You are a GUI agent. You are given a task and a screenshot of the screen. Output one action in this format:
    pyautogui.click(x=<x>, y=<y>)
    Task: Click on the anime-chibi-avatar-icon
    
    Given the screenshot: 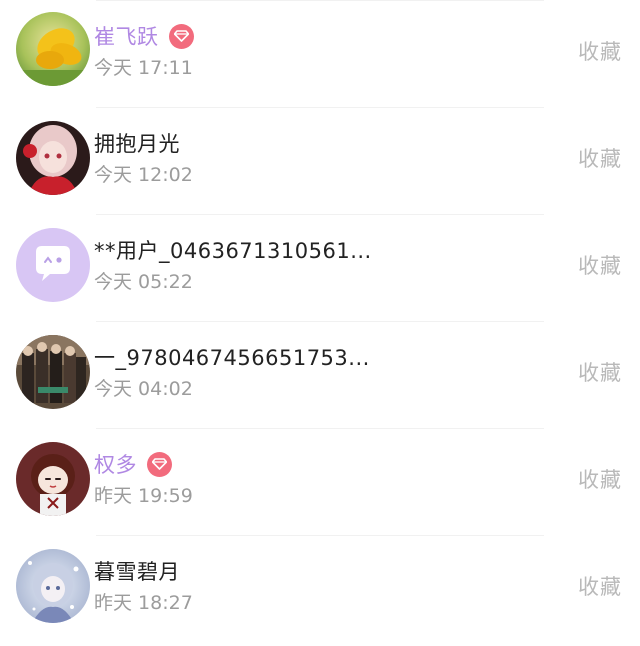 What is the action you would take?
    pyautogui.click(x=53, y=479)
    